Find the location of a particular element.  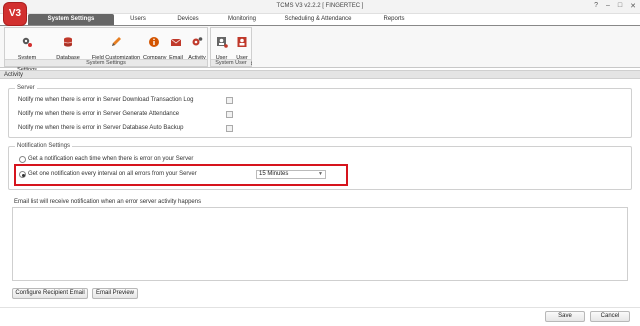

envelope-icon is located at coordinates (176, 42).